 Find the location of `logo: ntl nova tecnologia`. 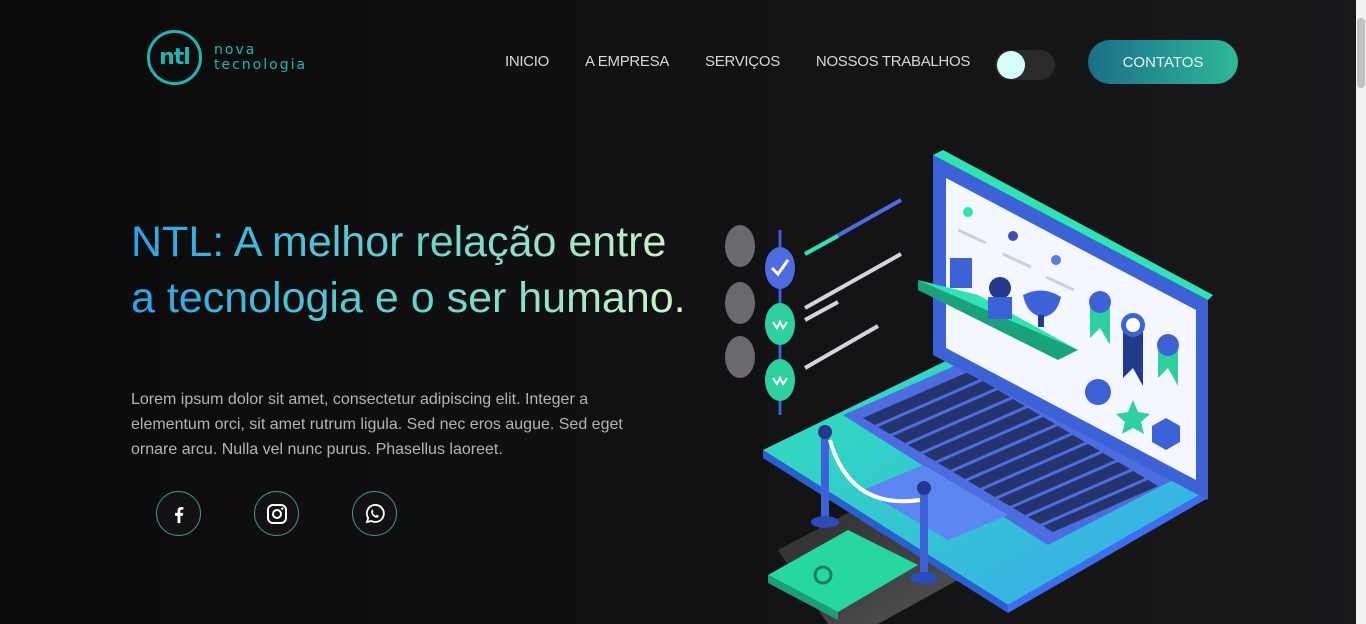

logo: ntl nova tecnologia is located at coordinates (227, 57).